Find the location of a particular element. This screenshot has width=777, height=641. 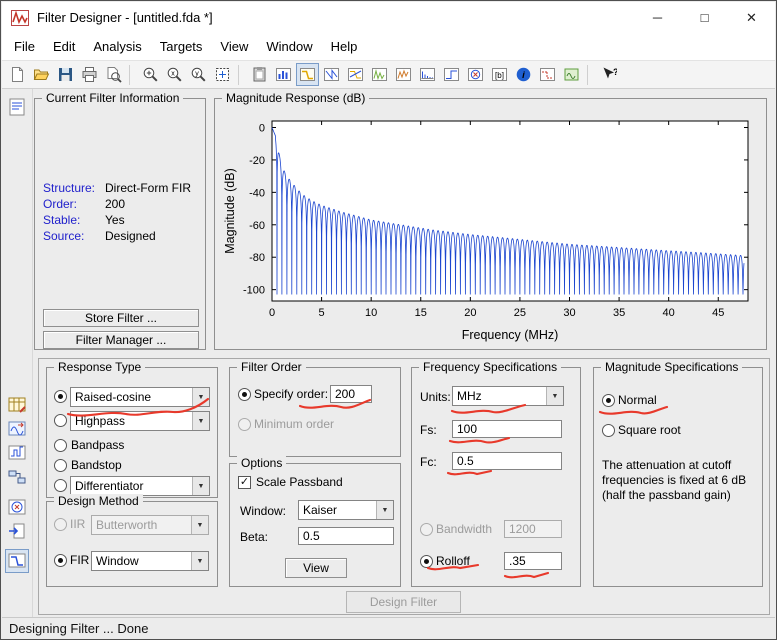

normal-radio is located at coordinates (608, 400).